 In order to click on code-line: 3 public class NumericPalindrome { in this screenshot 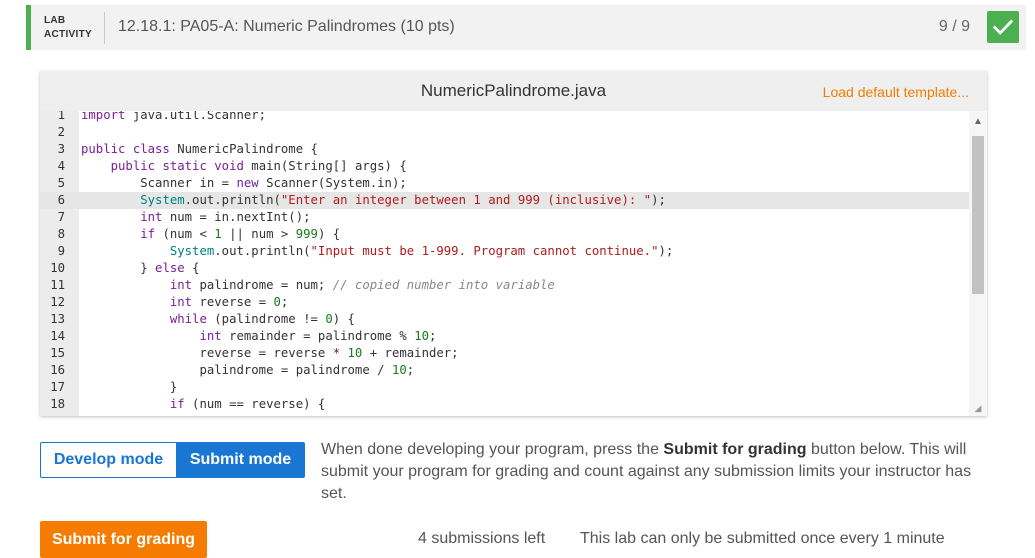, I will do `click(504, 149)`.